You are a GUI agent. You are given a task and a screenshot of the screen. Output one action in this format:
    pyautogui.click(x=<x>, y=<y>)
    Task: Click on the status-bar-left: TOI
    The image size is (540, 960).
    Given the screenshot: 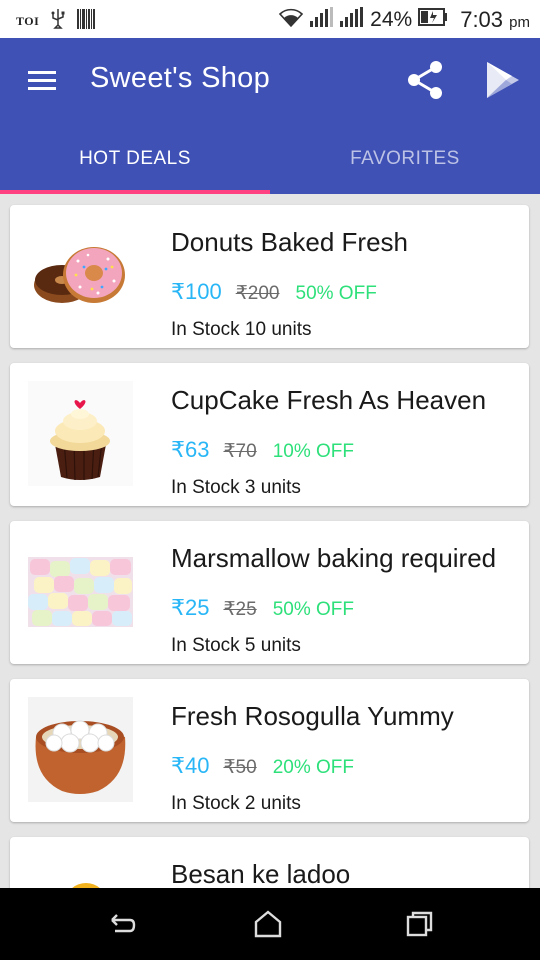 What is the action you would take?
    pyautogui.click(x=56, y=21)
    